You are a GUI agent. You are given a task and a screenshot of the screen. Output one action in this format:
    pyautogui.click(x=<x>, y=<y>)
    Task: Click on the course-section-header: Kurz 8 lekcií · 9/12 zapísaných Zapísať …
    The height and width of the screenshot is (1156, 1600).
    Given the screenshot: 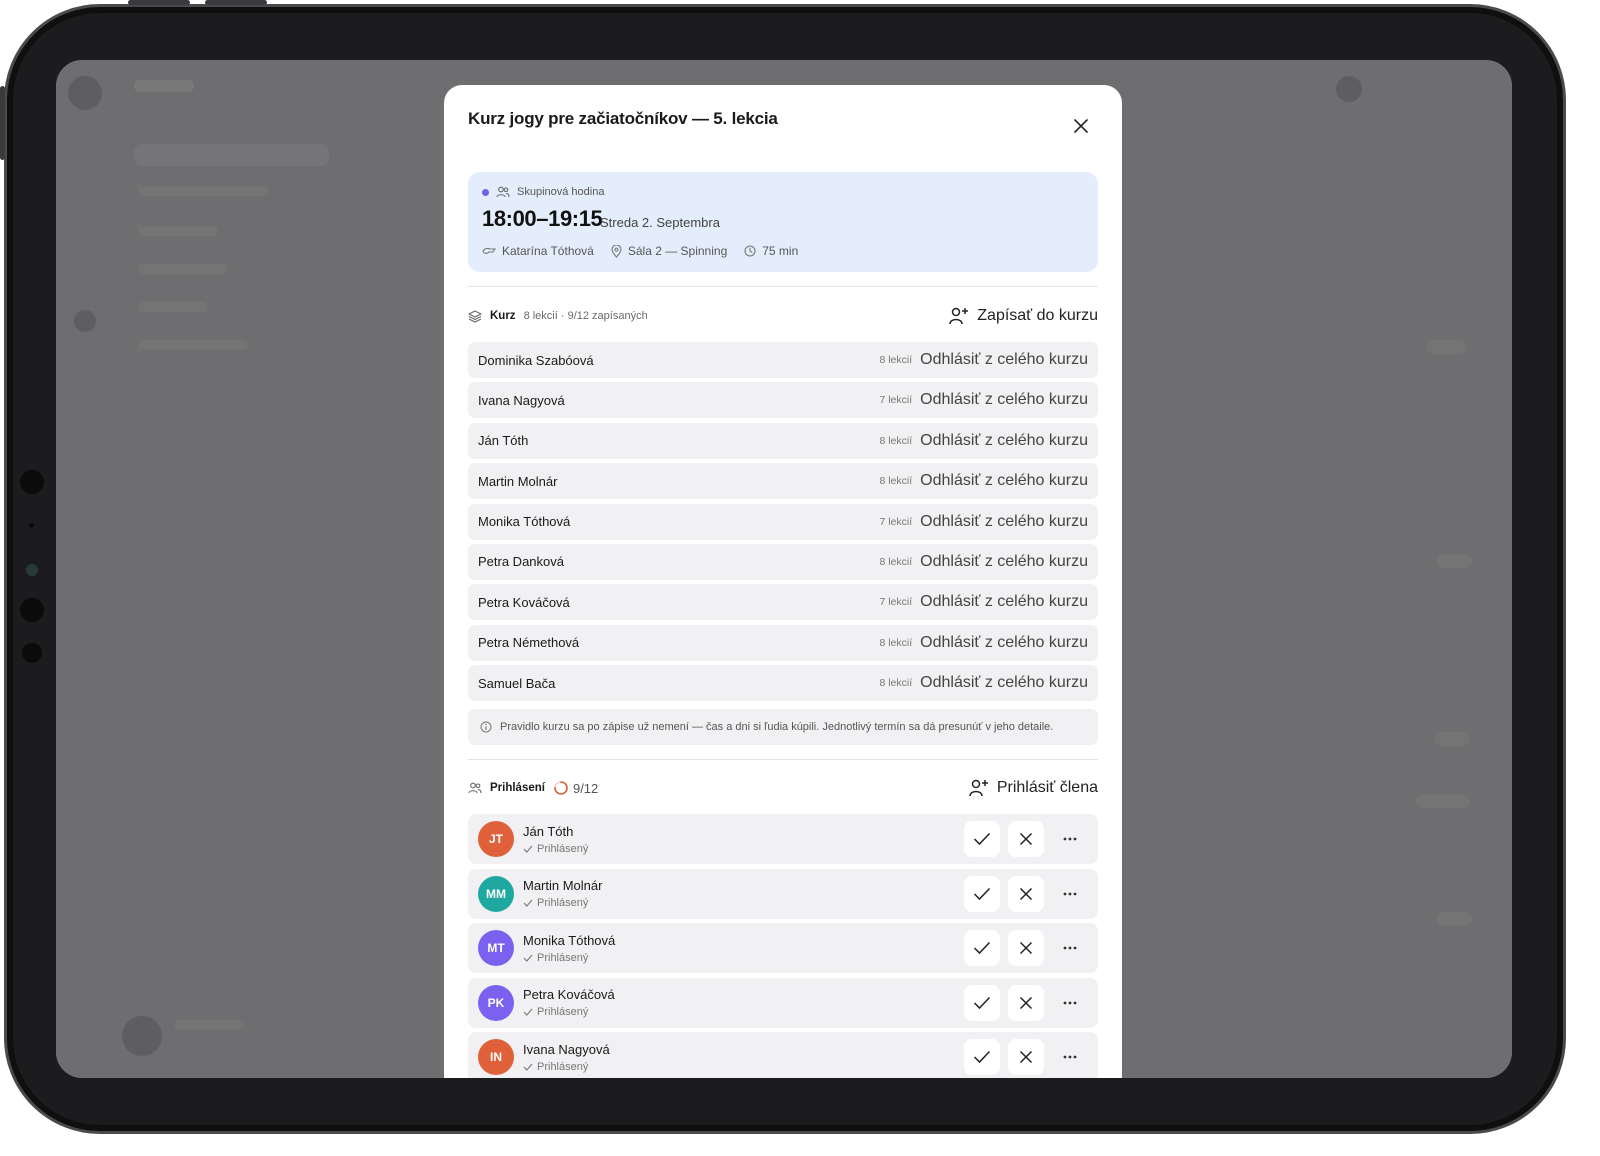 What is the action you would take?
    pyautogui.click(x=783, y=316)
    